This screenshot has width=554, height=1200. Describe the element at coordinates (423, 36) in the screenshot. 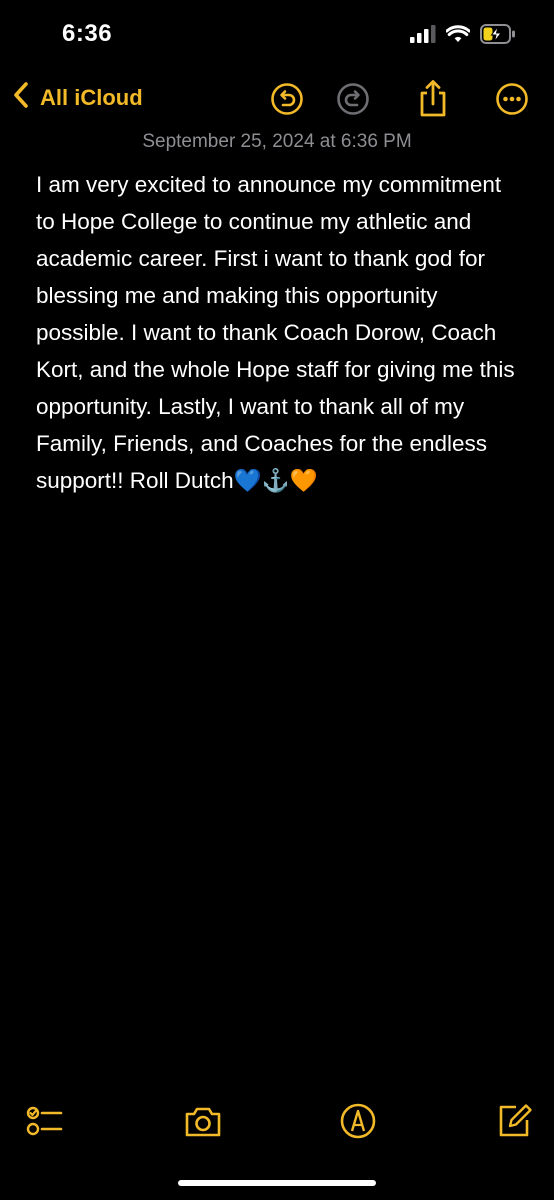

I see `cellular-signal-icon` at that location.